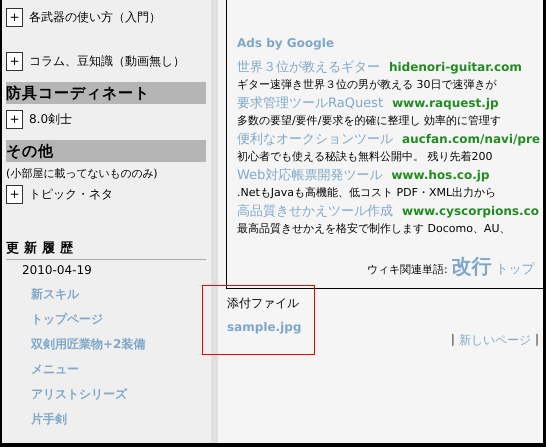 This screenshot has height=447, width=546. I want to click on related-word-link: 改行, so click(472, 266).